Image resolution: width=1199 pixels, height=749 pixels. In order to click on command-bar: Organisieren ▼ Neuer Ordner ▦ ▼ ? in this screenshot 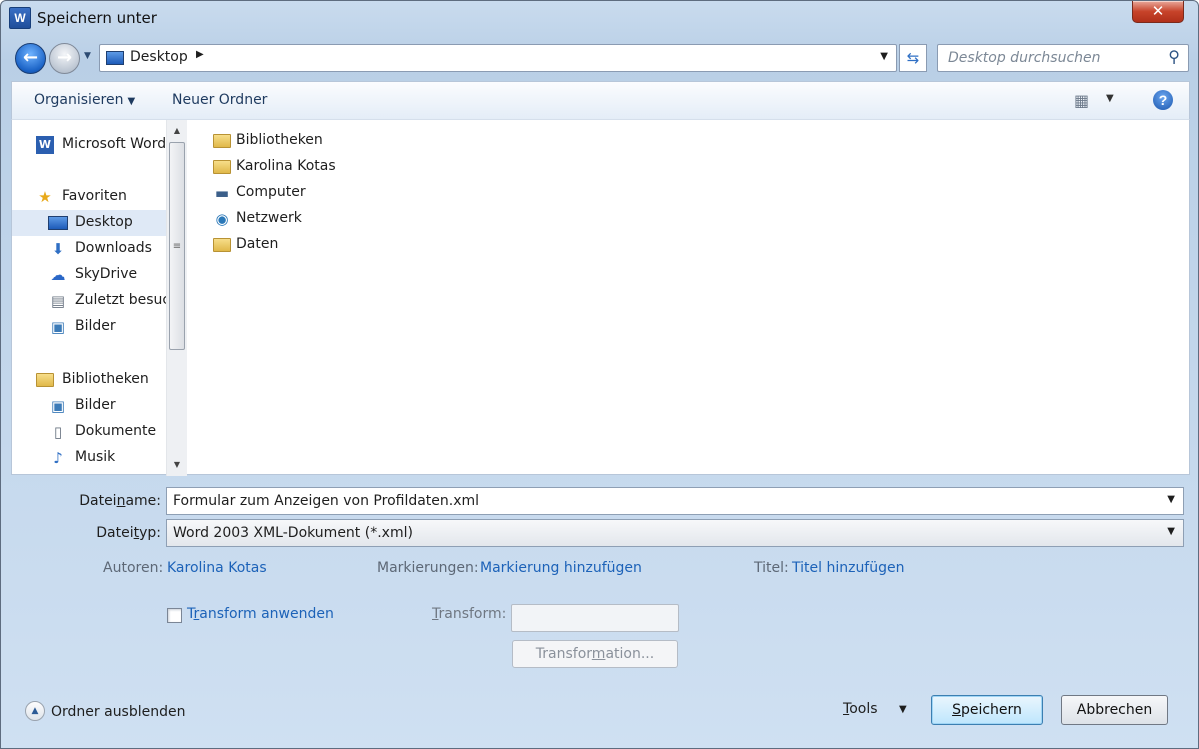, I will do `click(600, 100)`.